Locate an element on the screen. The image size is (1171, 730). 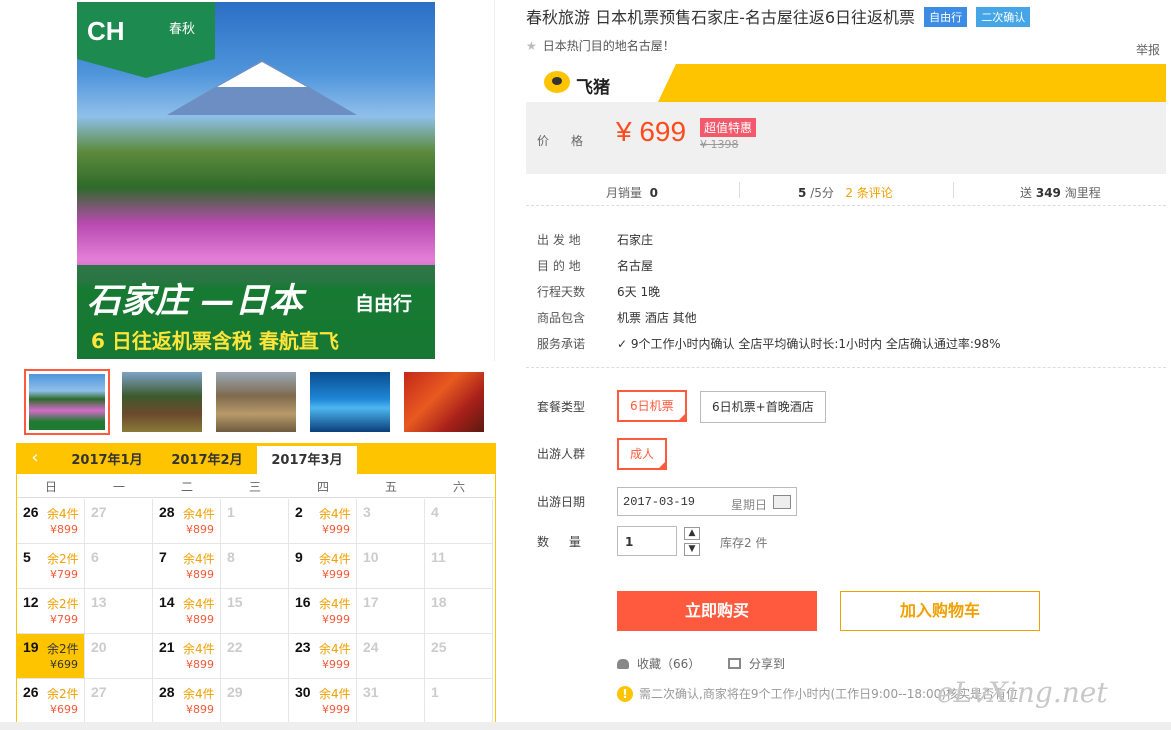
share-button: 分享到 is located at coordinates (756, 663).